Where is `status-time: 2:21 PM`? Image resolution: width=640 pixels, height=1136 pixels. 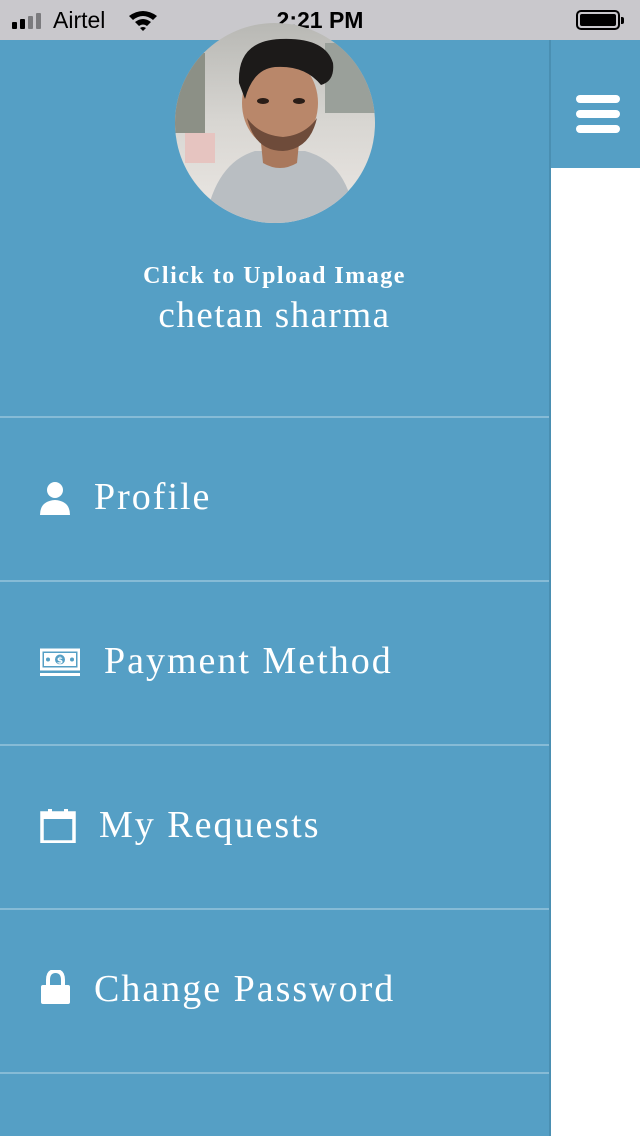 status-time: 2:21 PM is located at coordinates (320, 20).